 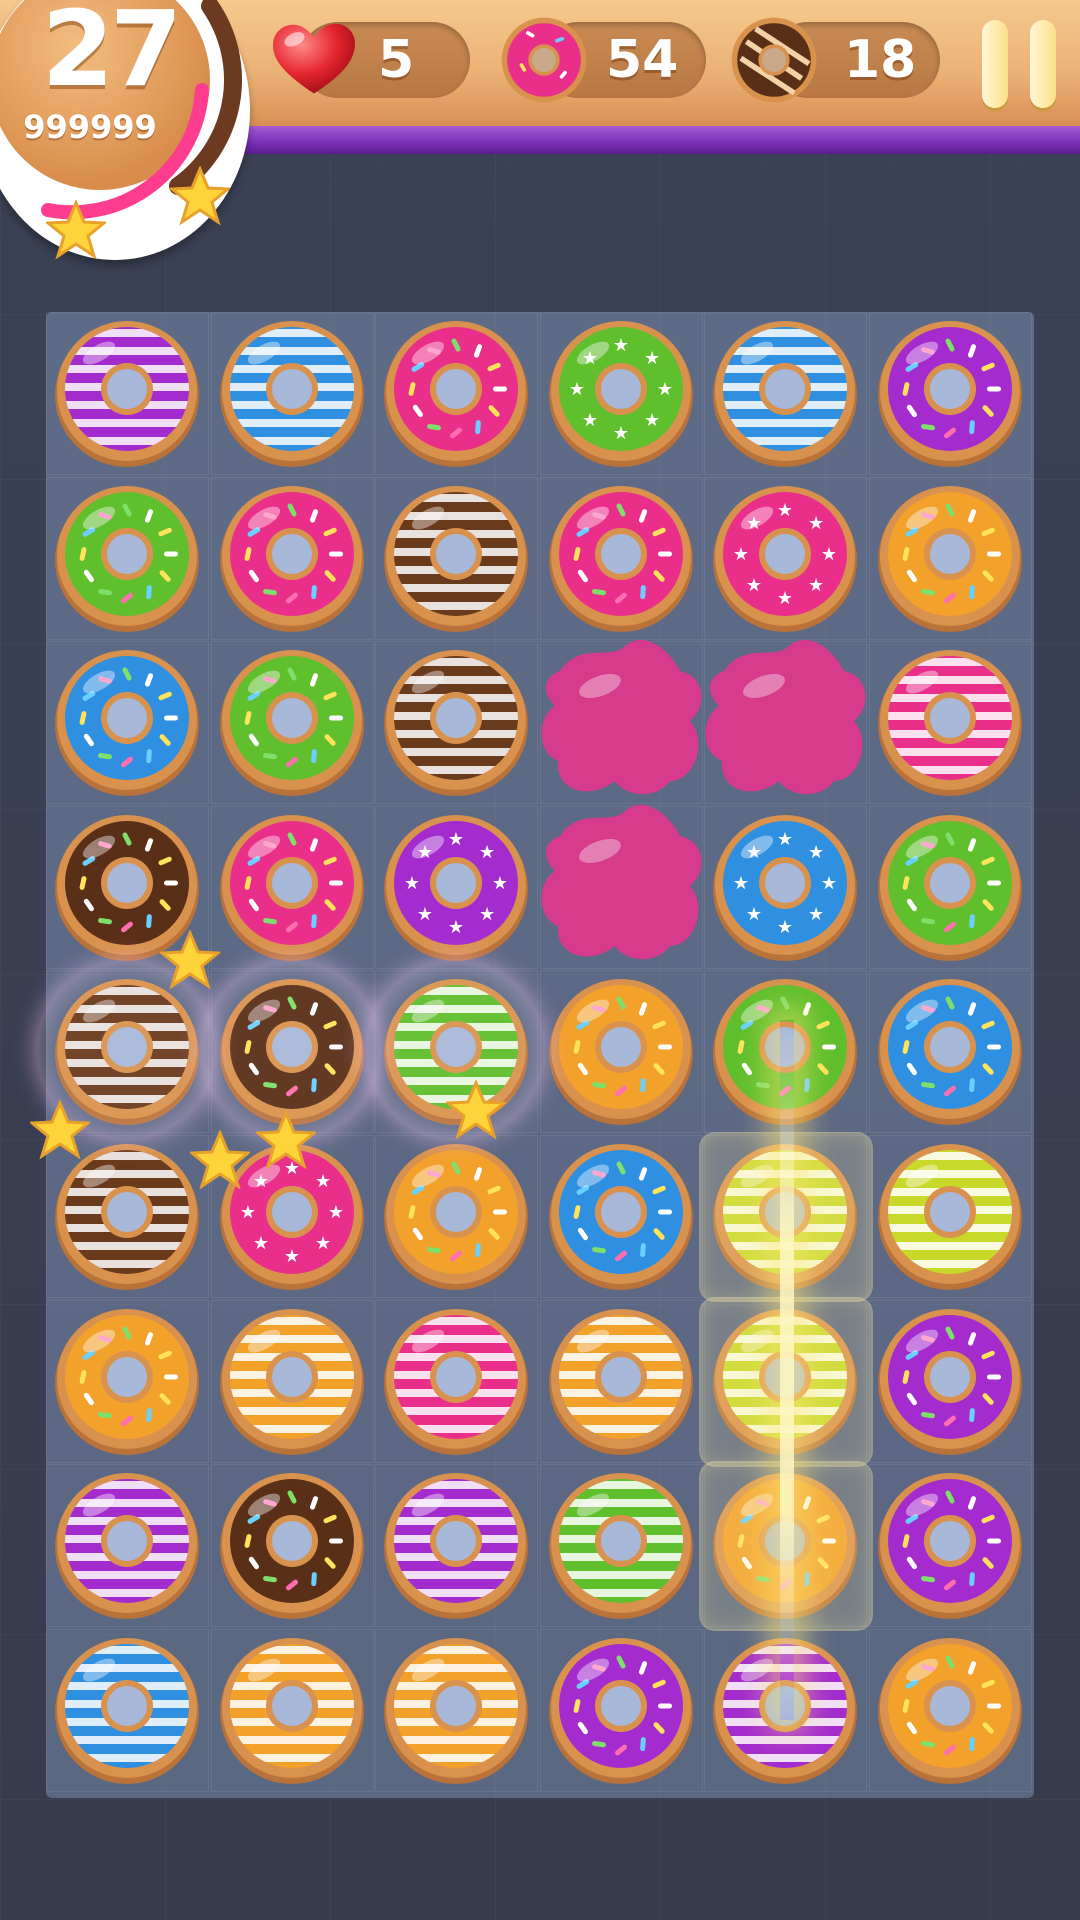 I want to click on donut-chocolate-sprinkles, so click(x=292, y=1545).